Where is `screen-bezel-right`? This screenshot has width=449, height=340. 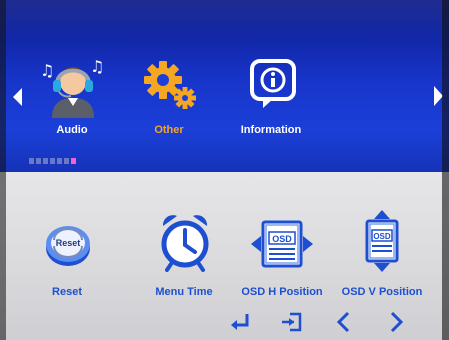
screen-bezel-right is located at coordinates (445, 170).